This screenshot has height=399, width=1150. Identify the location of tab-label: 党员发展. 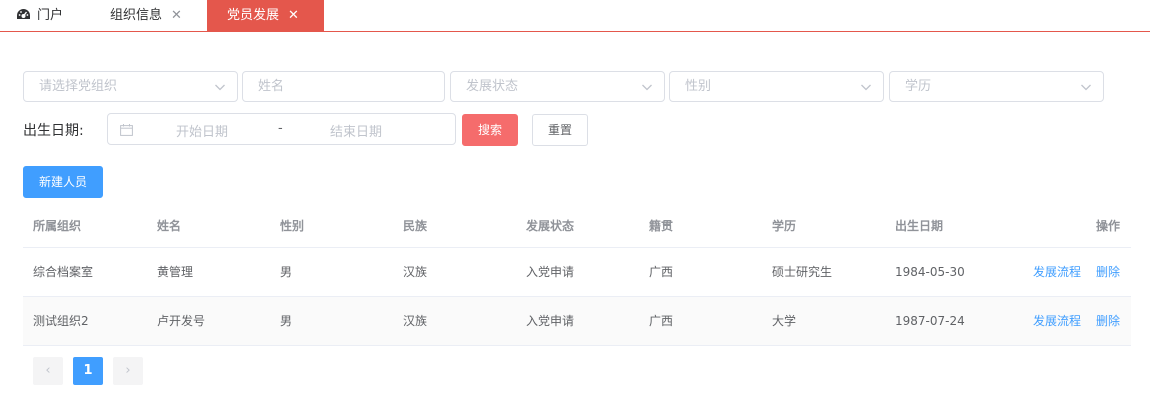
(253, 15).